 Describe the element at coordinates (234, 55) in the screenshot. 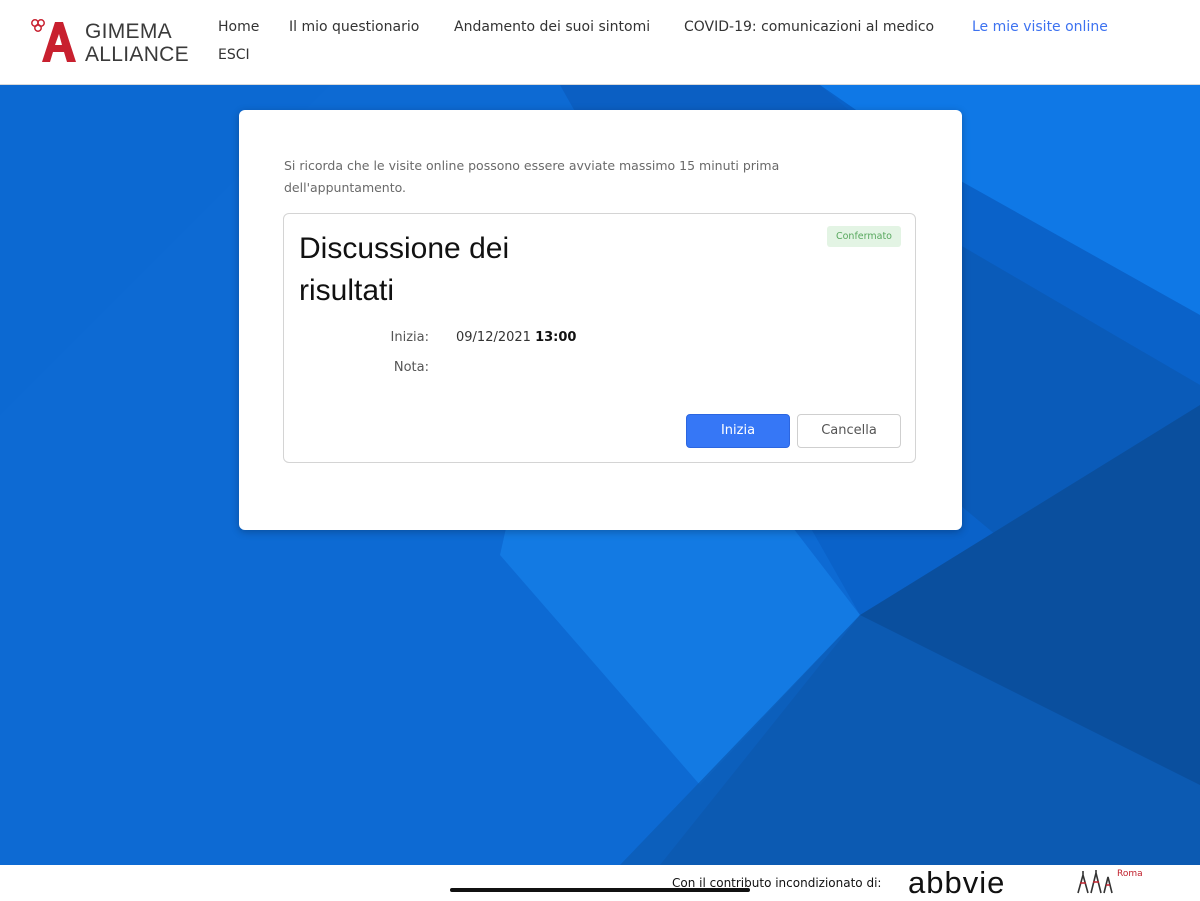

I see `nav-logout: ESCI` at that location.